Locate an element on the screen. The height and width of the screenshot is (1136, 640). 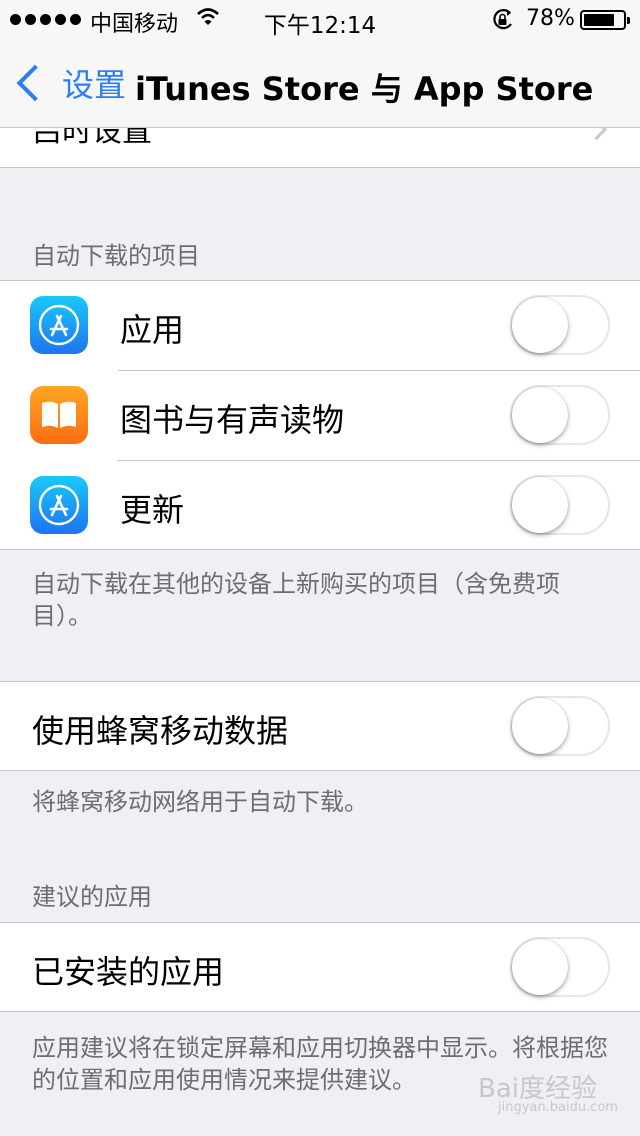
chevron-left-icon is located at coordinates (35, 83).